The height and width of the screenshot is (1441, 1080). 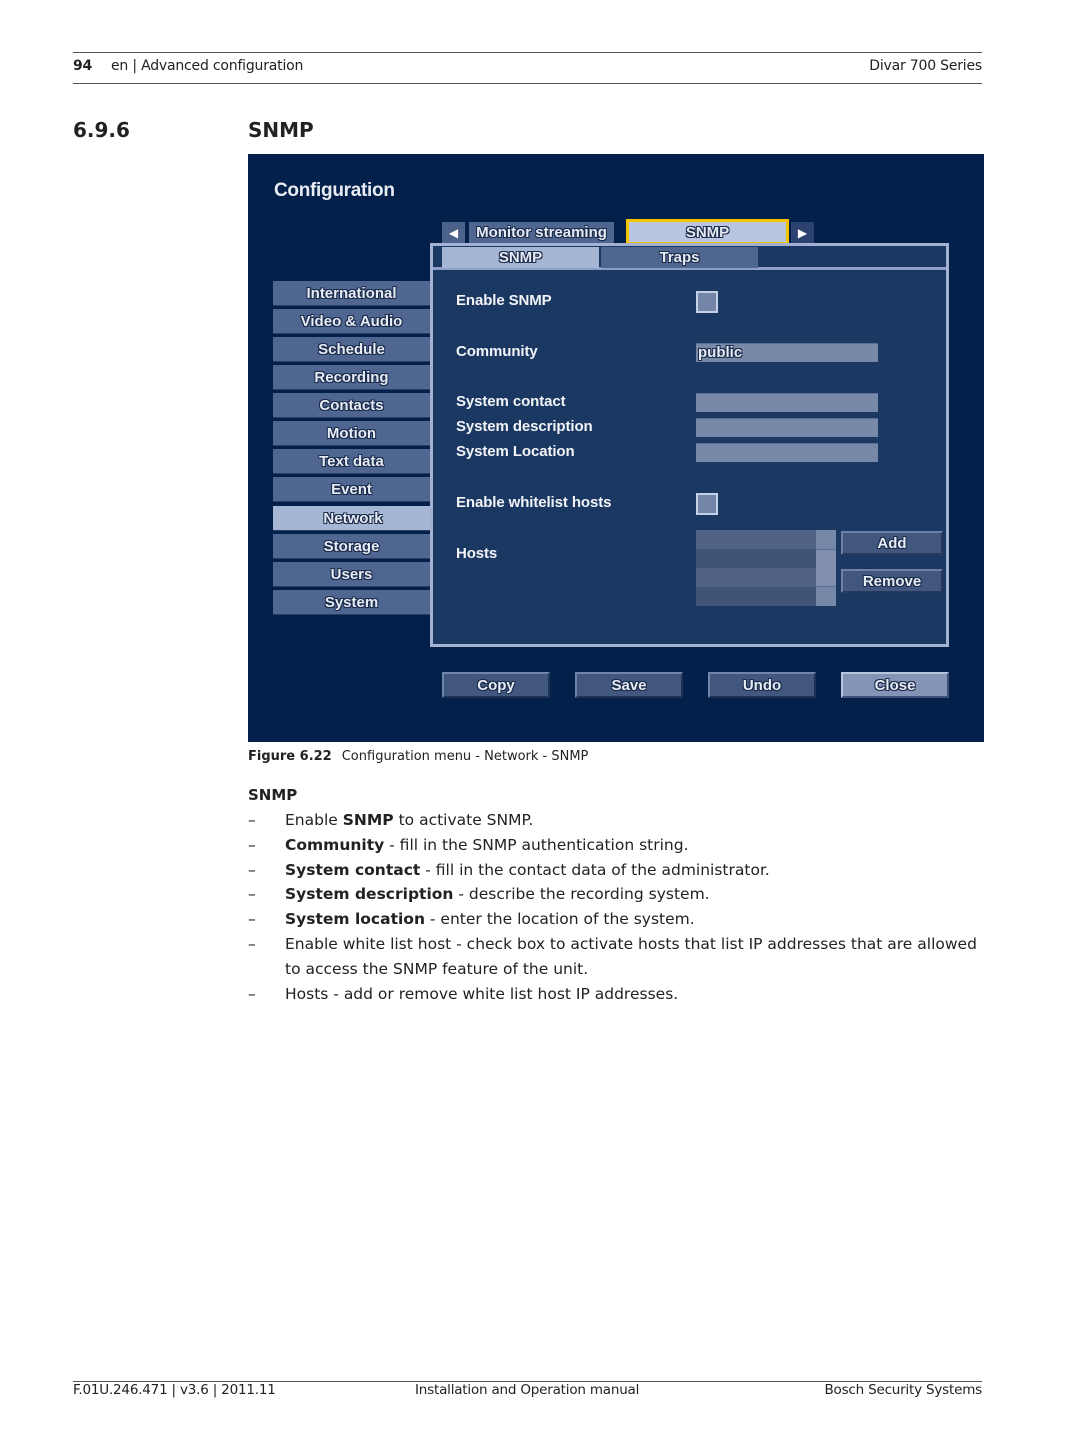 I want to click on save-button: Save, so click(x=629, y=685).